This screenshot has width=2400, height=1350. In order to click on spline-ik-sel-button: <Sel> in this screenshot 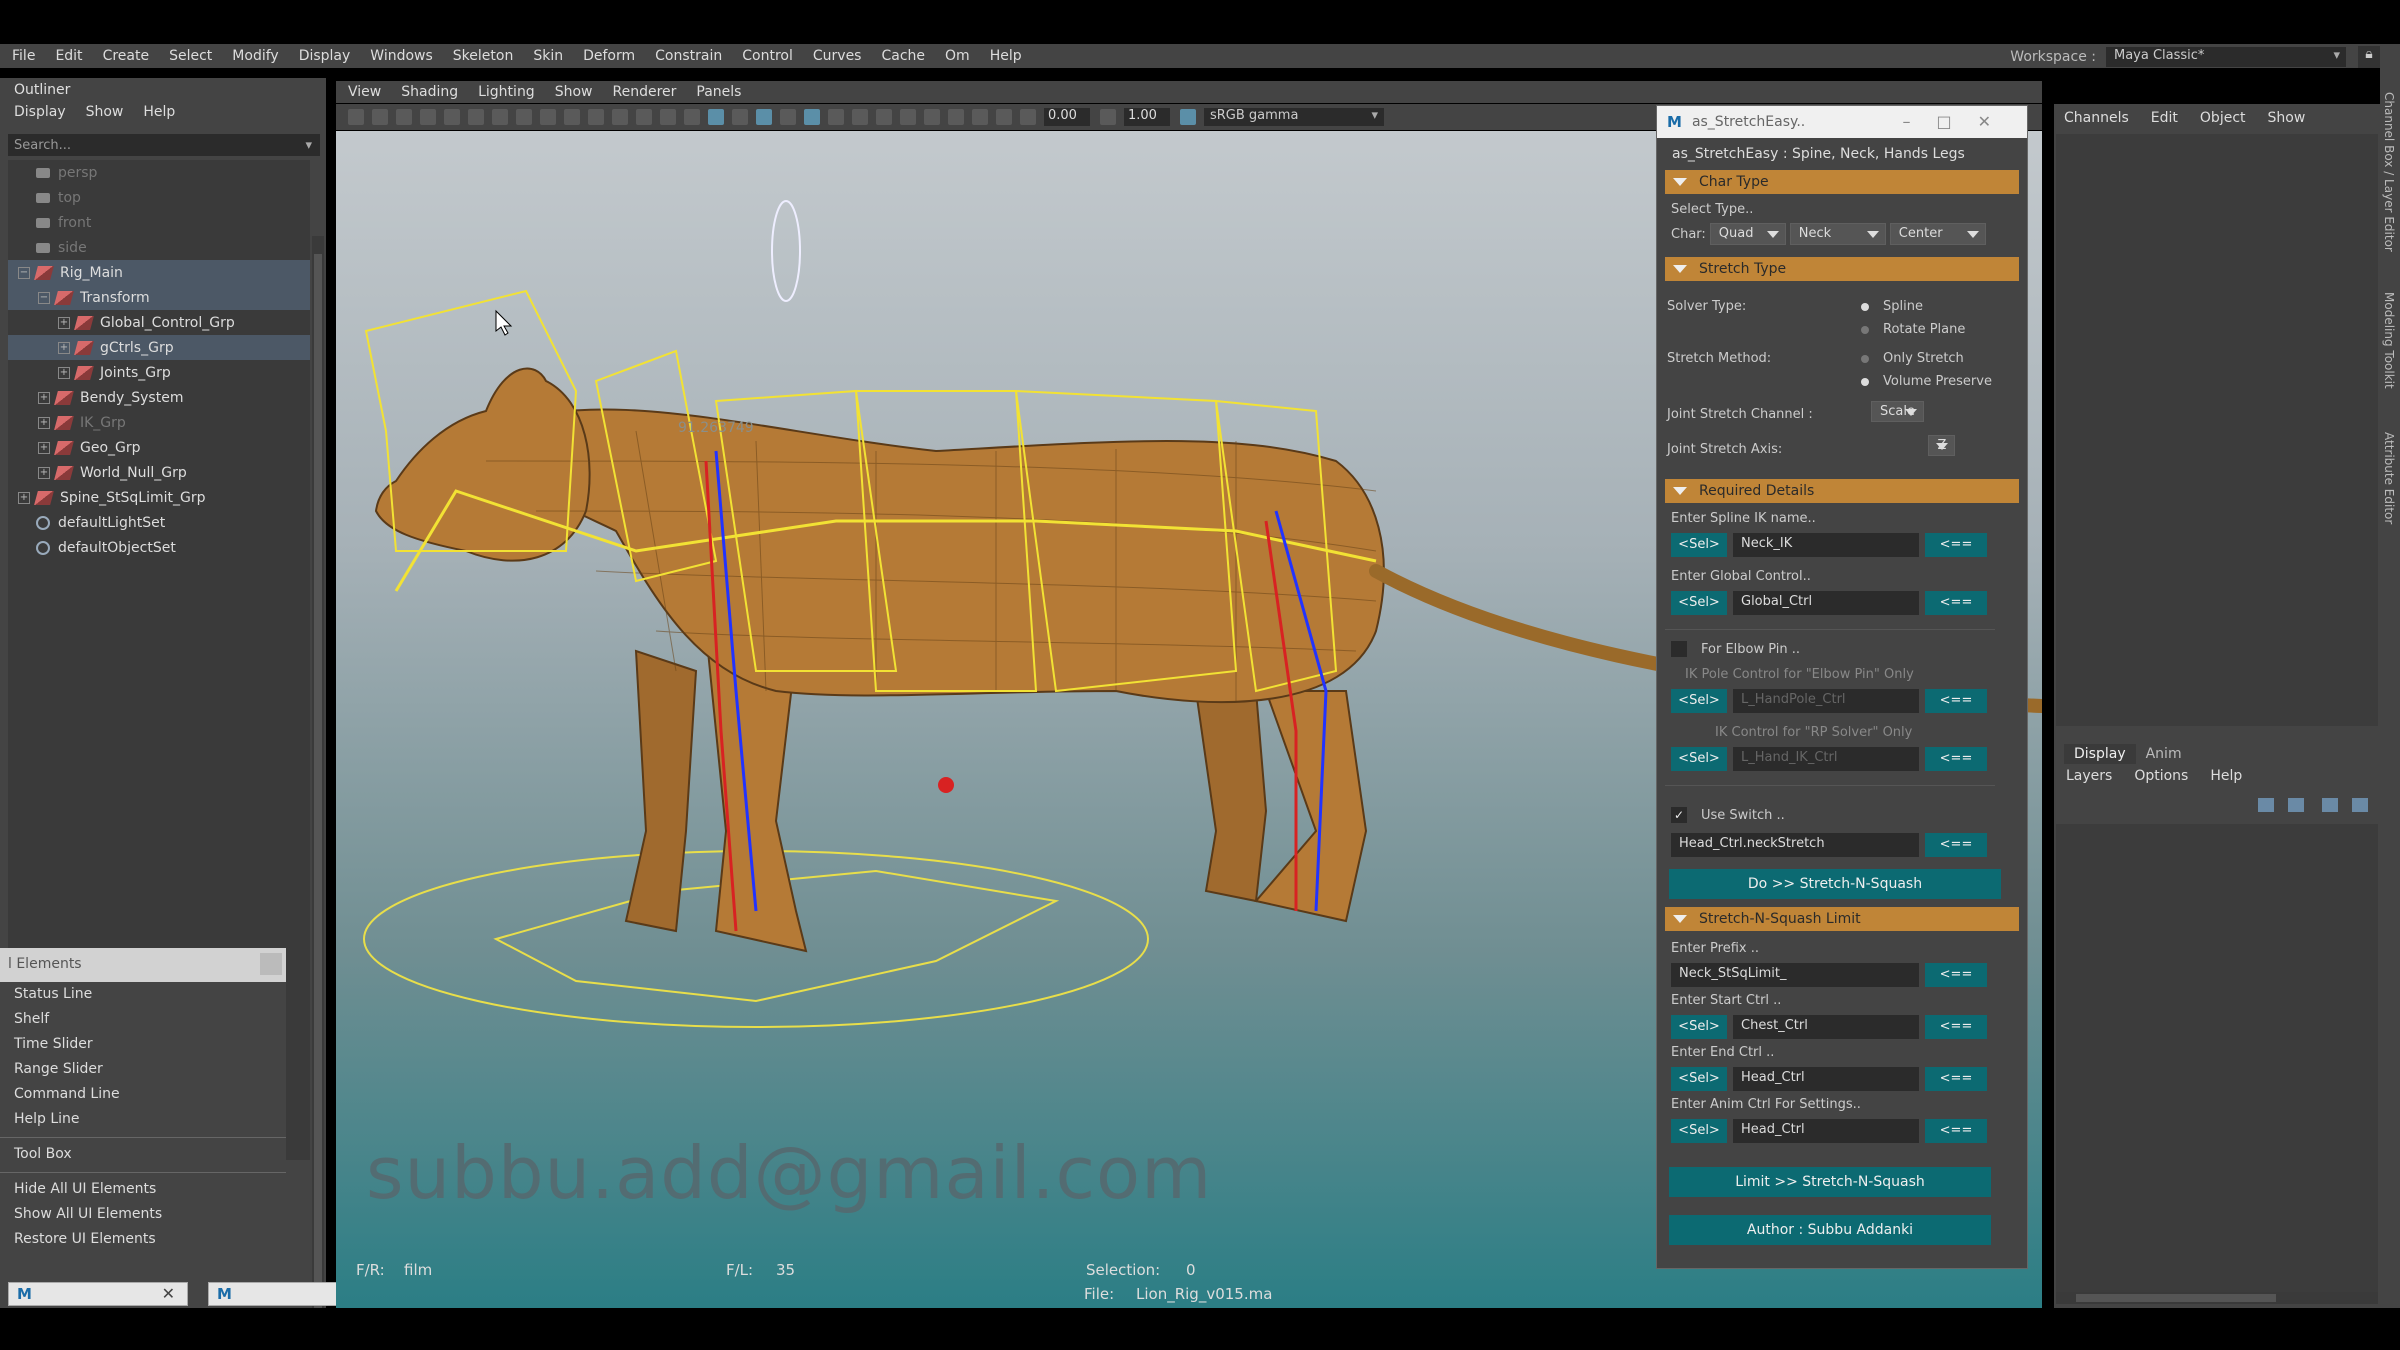, I will do `click(1699, 545)`.